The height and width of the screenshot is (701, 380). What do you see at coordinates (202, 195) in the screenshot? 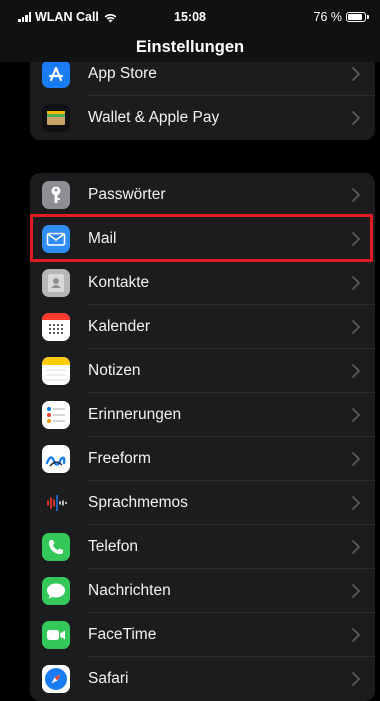
I see `settings-row-passwörter: Passwörter` at bounding box center [202, 195].